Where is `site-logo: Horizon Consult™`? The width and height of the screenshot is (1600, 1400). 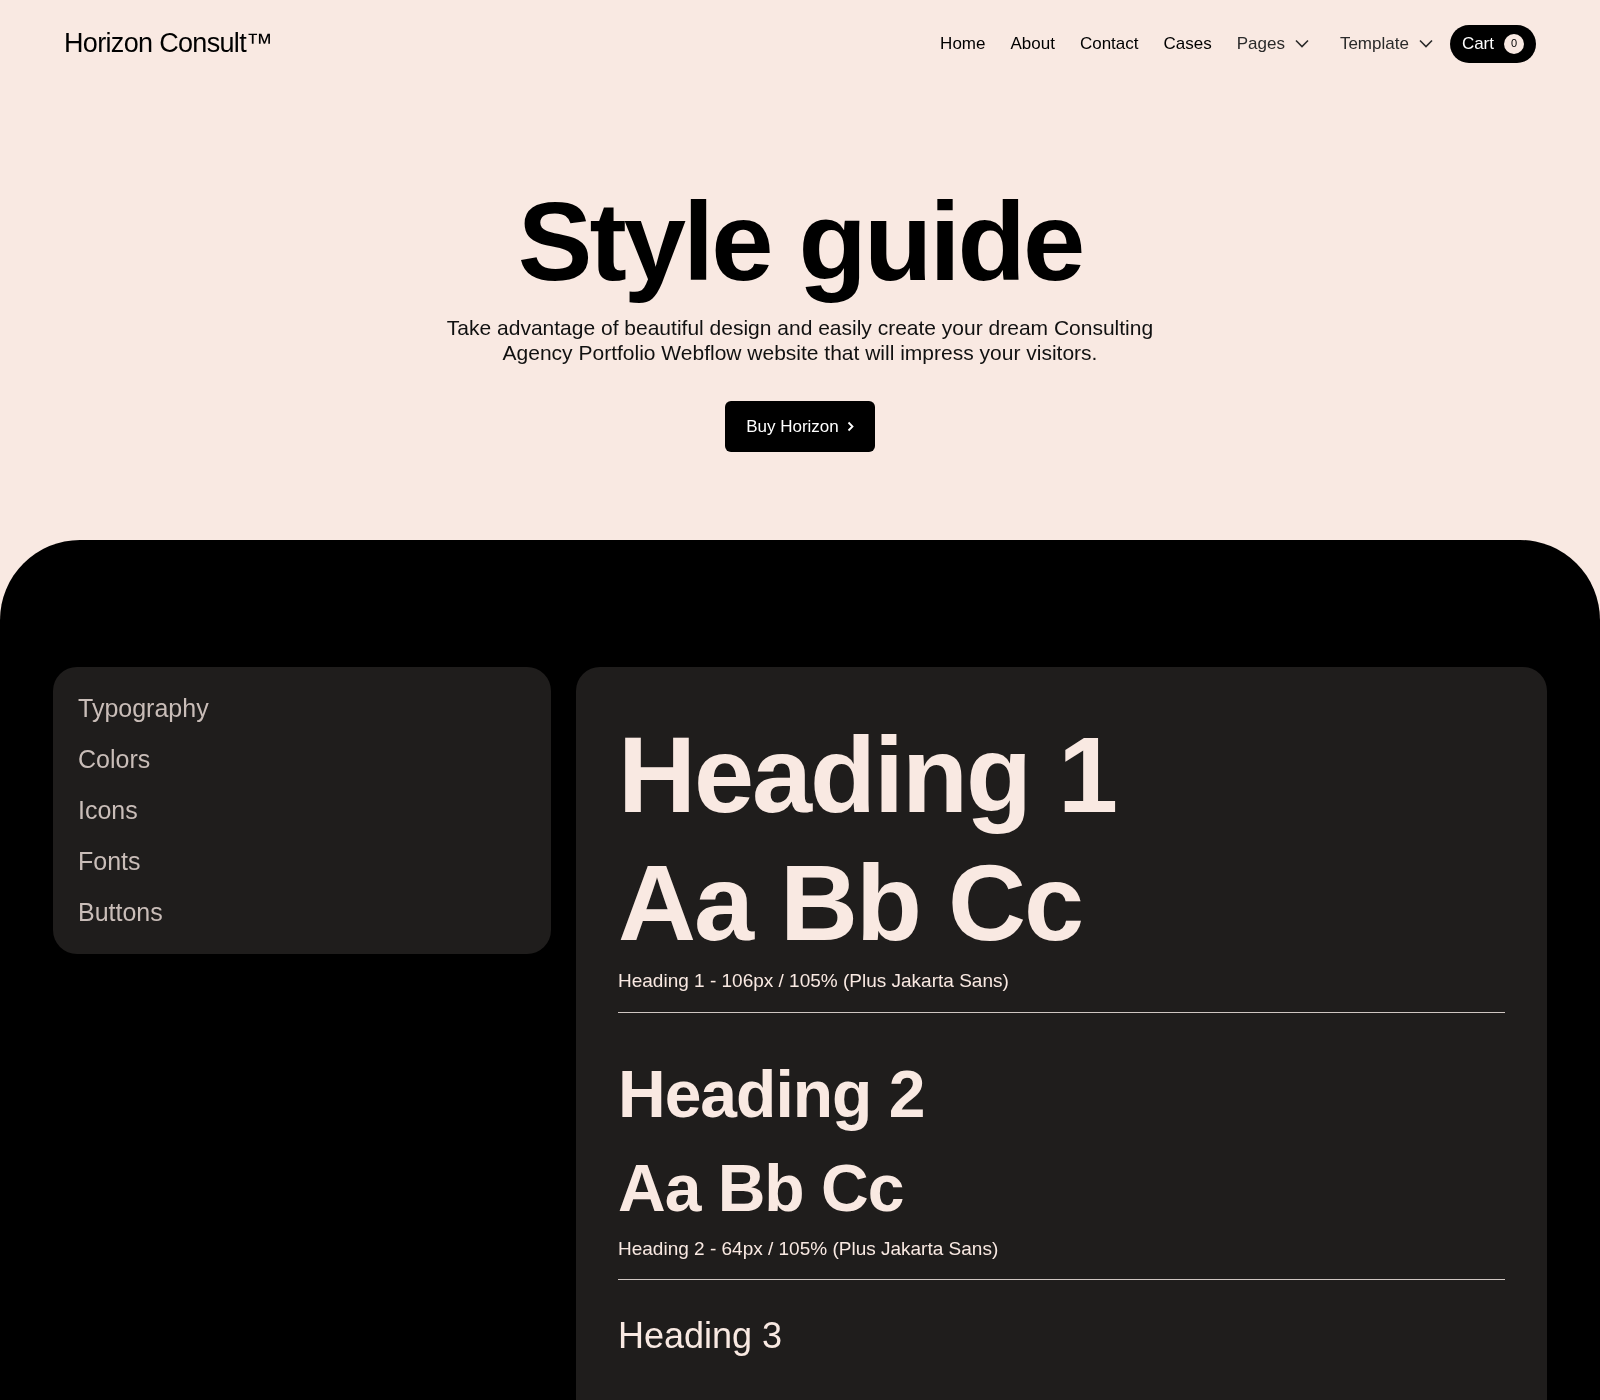
site-logo: Horizon Consult™ is located at coordinates (168, 43).